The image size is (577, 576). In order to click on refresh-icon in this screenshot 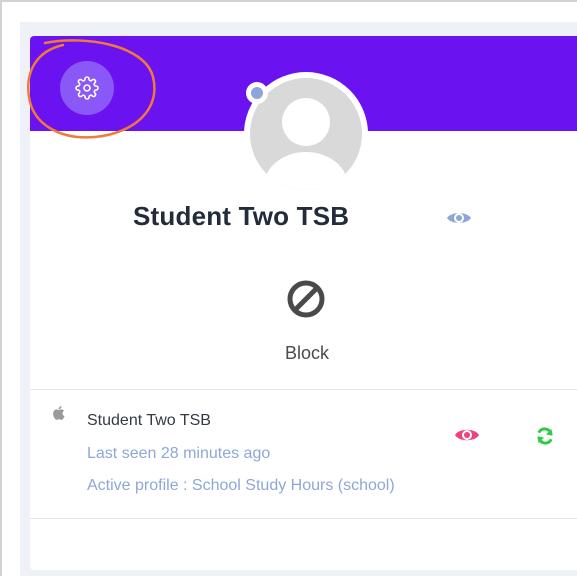, I will do `click(545, 436)`.